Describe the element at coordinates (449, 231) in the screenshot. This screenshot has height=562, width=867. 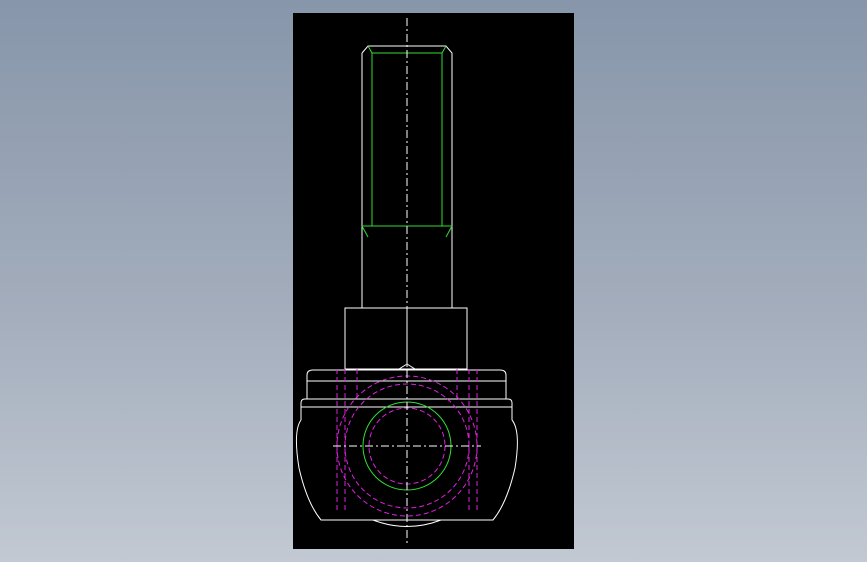
I see `thread-end-chamfer-right` at that location.